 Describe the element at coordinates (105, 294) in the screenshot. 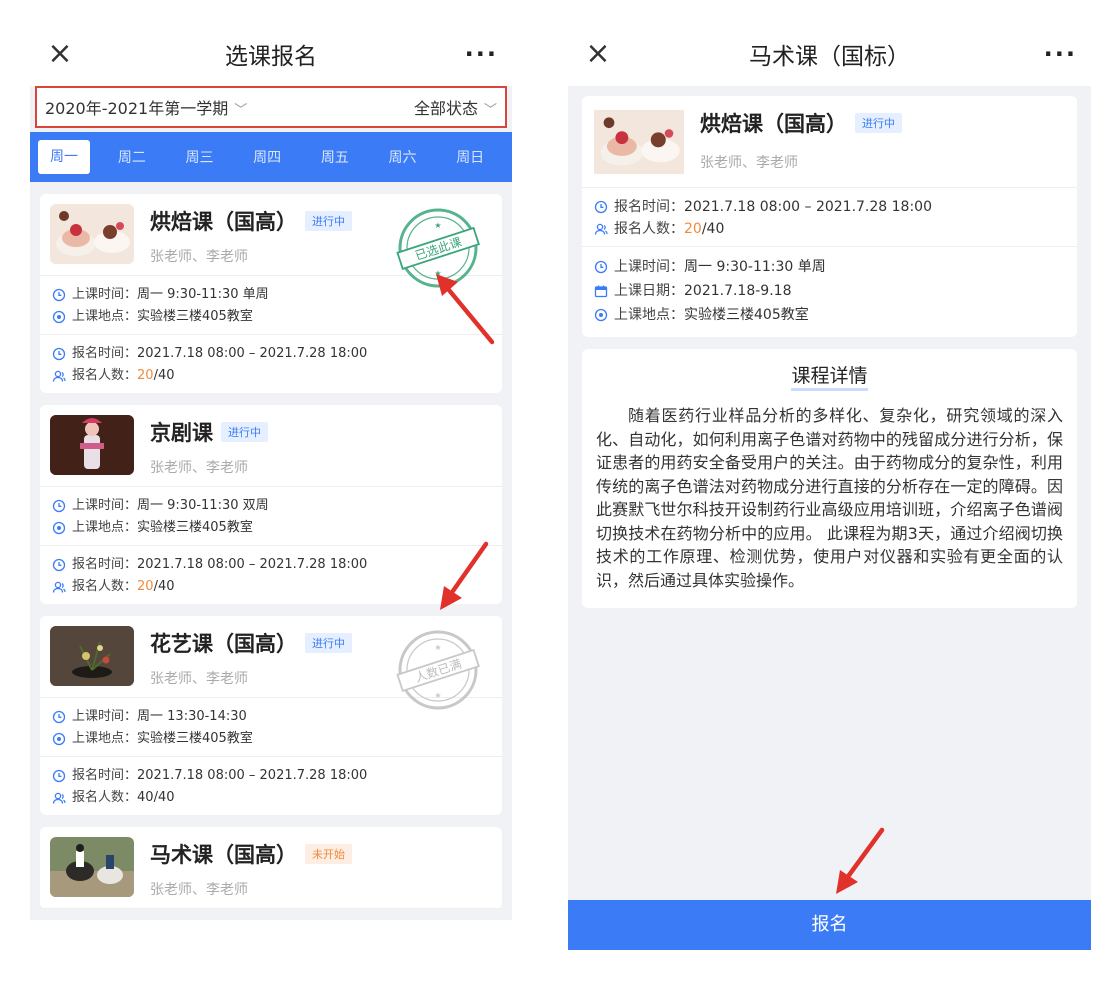

I see `class-time-label: 上课时间：` at that location.